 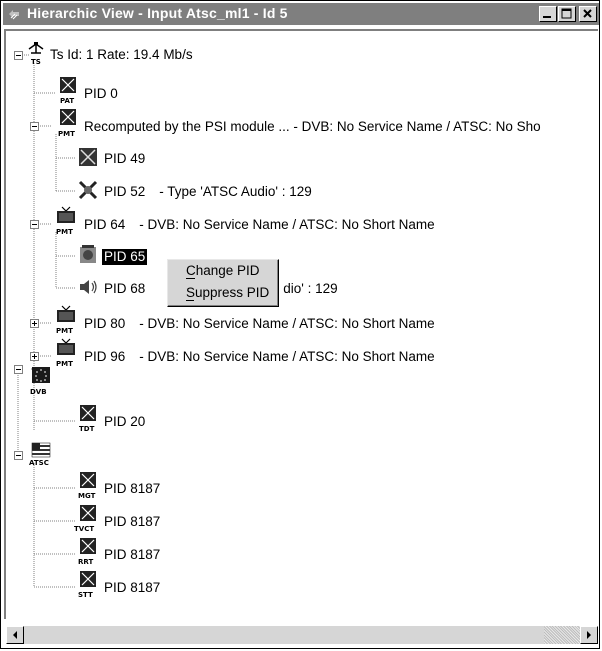 I want to click on tvct-label: PID 8187, so click(x=132, y=521).